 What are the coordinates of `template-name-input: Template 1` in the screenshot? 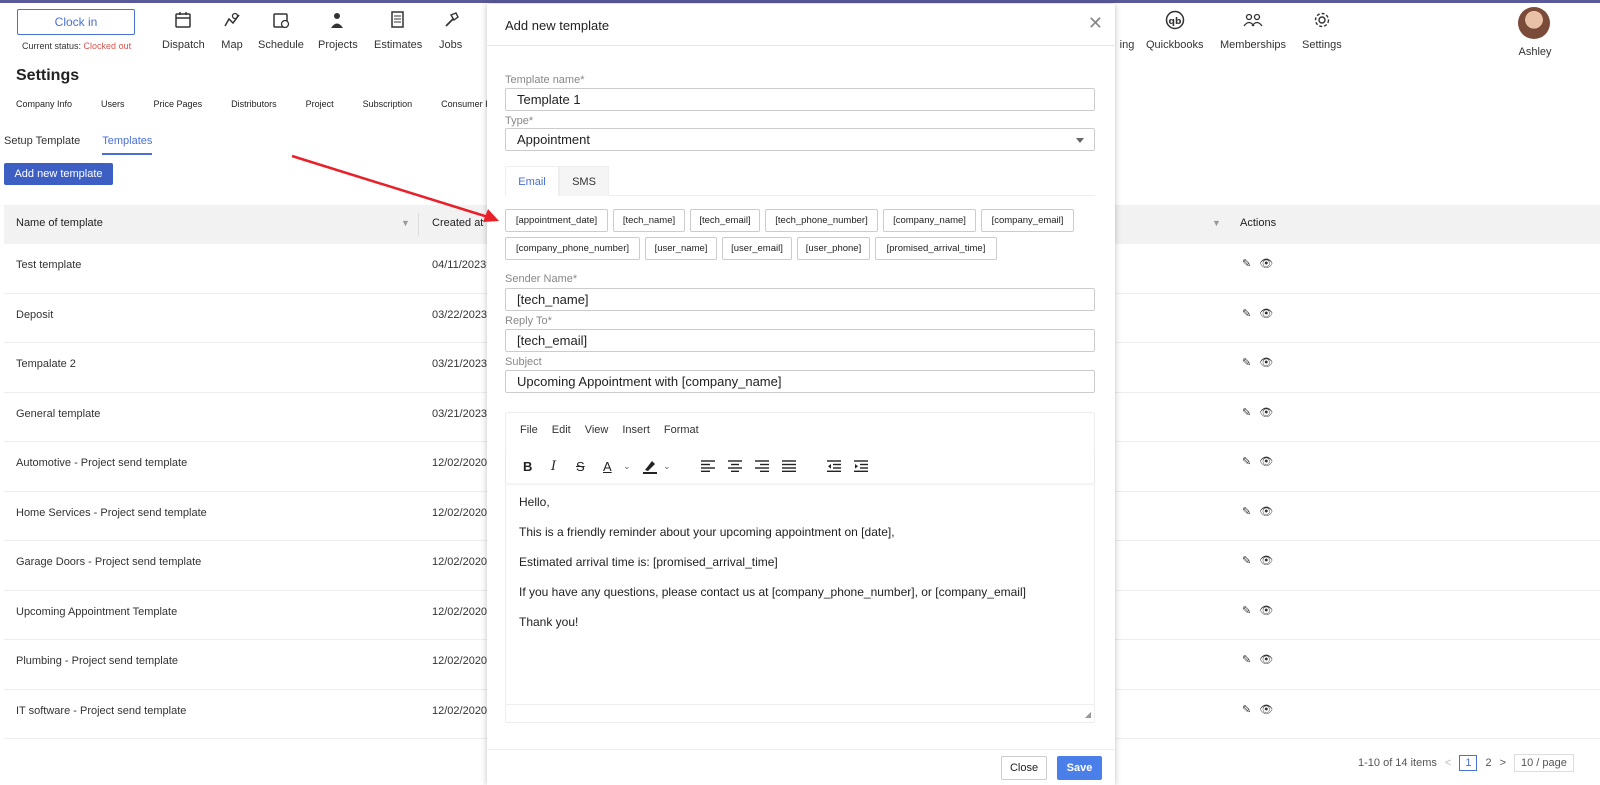 It's located at (800, 99).